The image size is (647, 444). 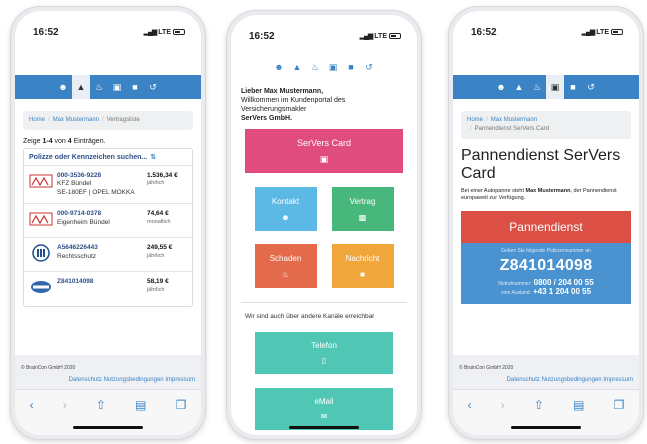 What do you see at coordinates (324, 402) in the screenshot?
I see `email-label: eMail` at bounding box center [324, 402].